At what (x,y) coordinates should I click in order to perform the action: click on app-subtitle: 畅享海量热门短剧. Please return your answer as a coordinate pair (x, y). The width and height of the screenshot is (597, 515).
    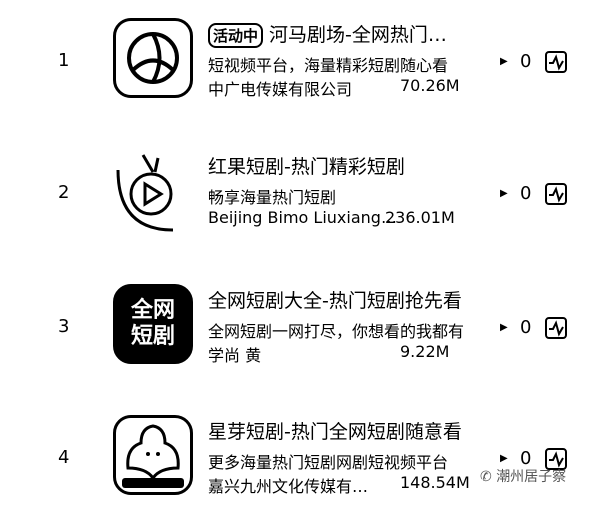
    Looking at the image, I should click on (272, 197).